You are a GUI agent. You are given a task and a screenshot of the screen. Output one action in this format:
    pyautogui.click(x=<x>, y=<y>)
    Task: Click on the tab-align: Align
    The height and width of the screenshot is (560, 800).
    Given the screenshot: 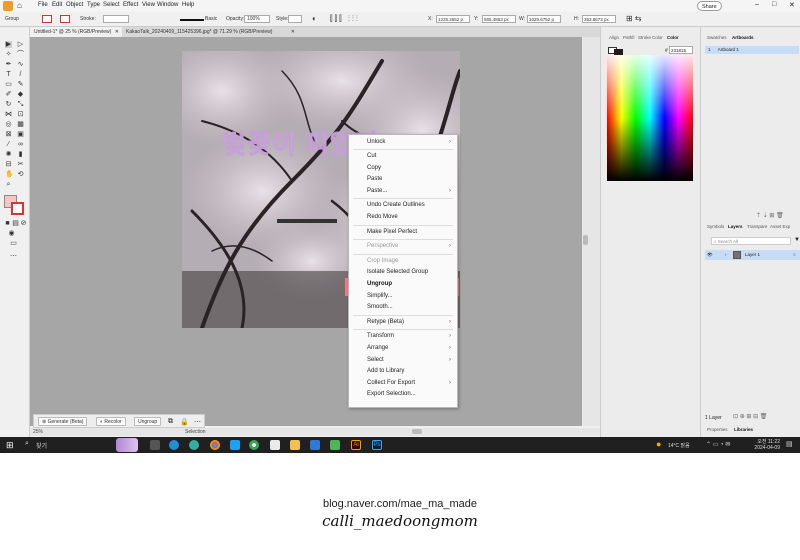 What is the action you would take?
    pyautogui.click(x=614, y=37)
    